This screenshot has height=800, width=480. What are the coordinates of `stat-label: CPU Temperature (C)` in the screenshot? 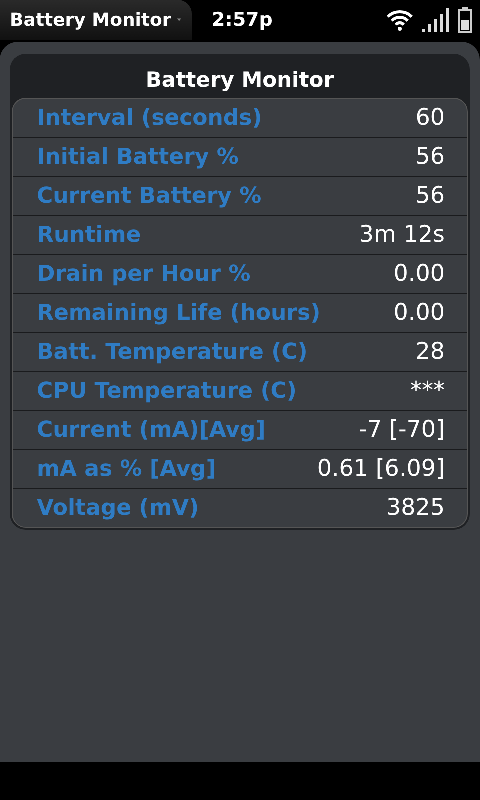 It's located at (167, 391).